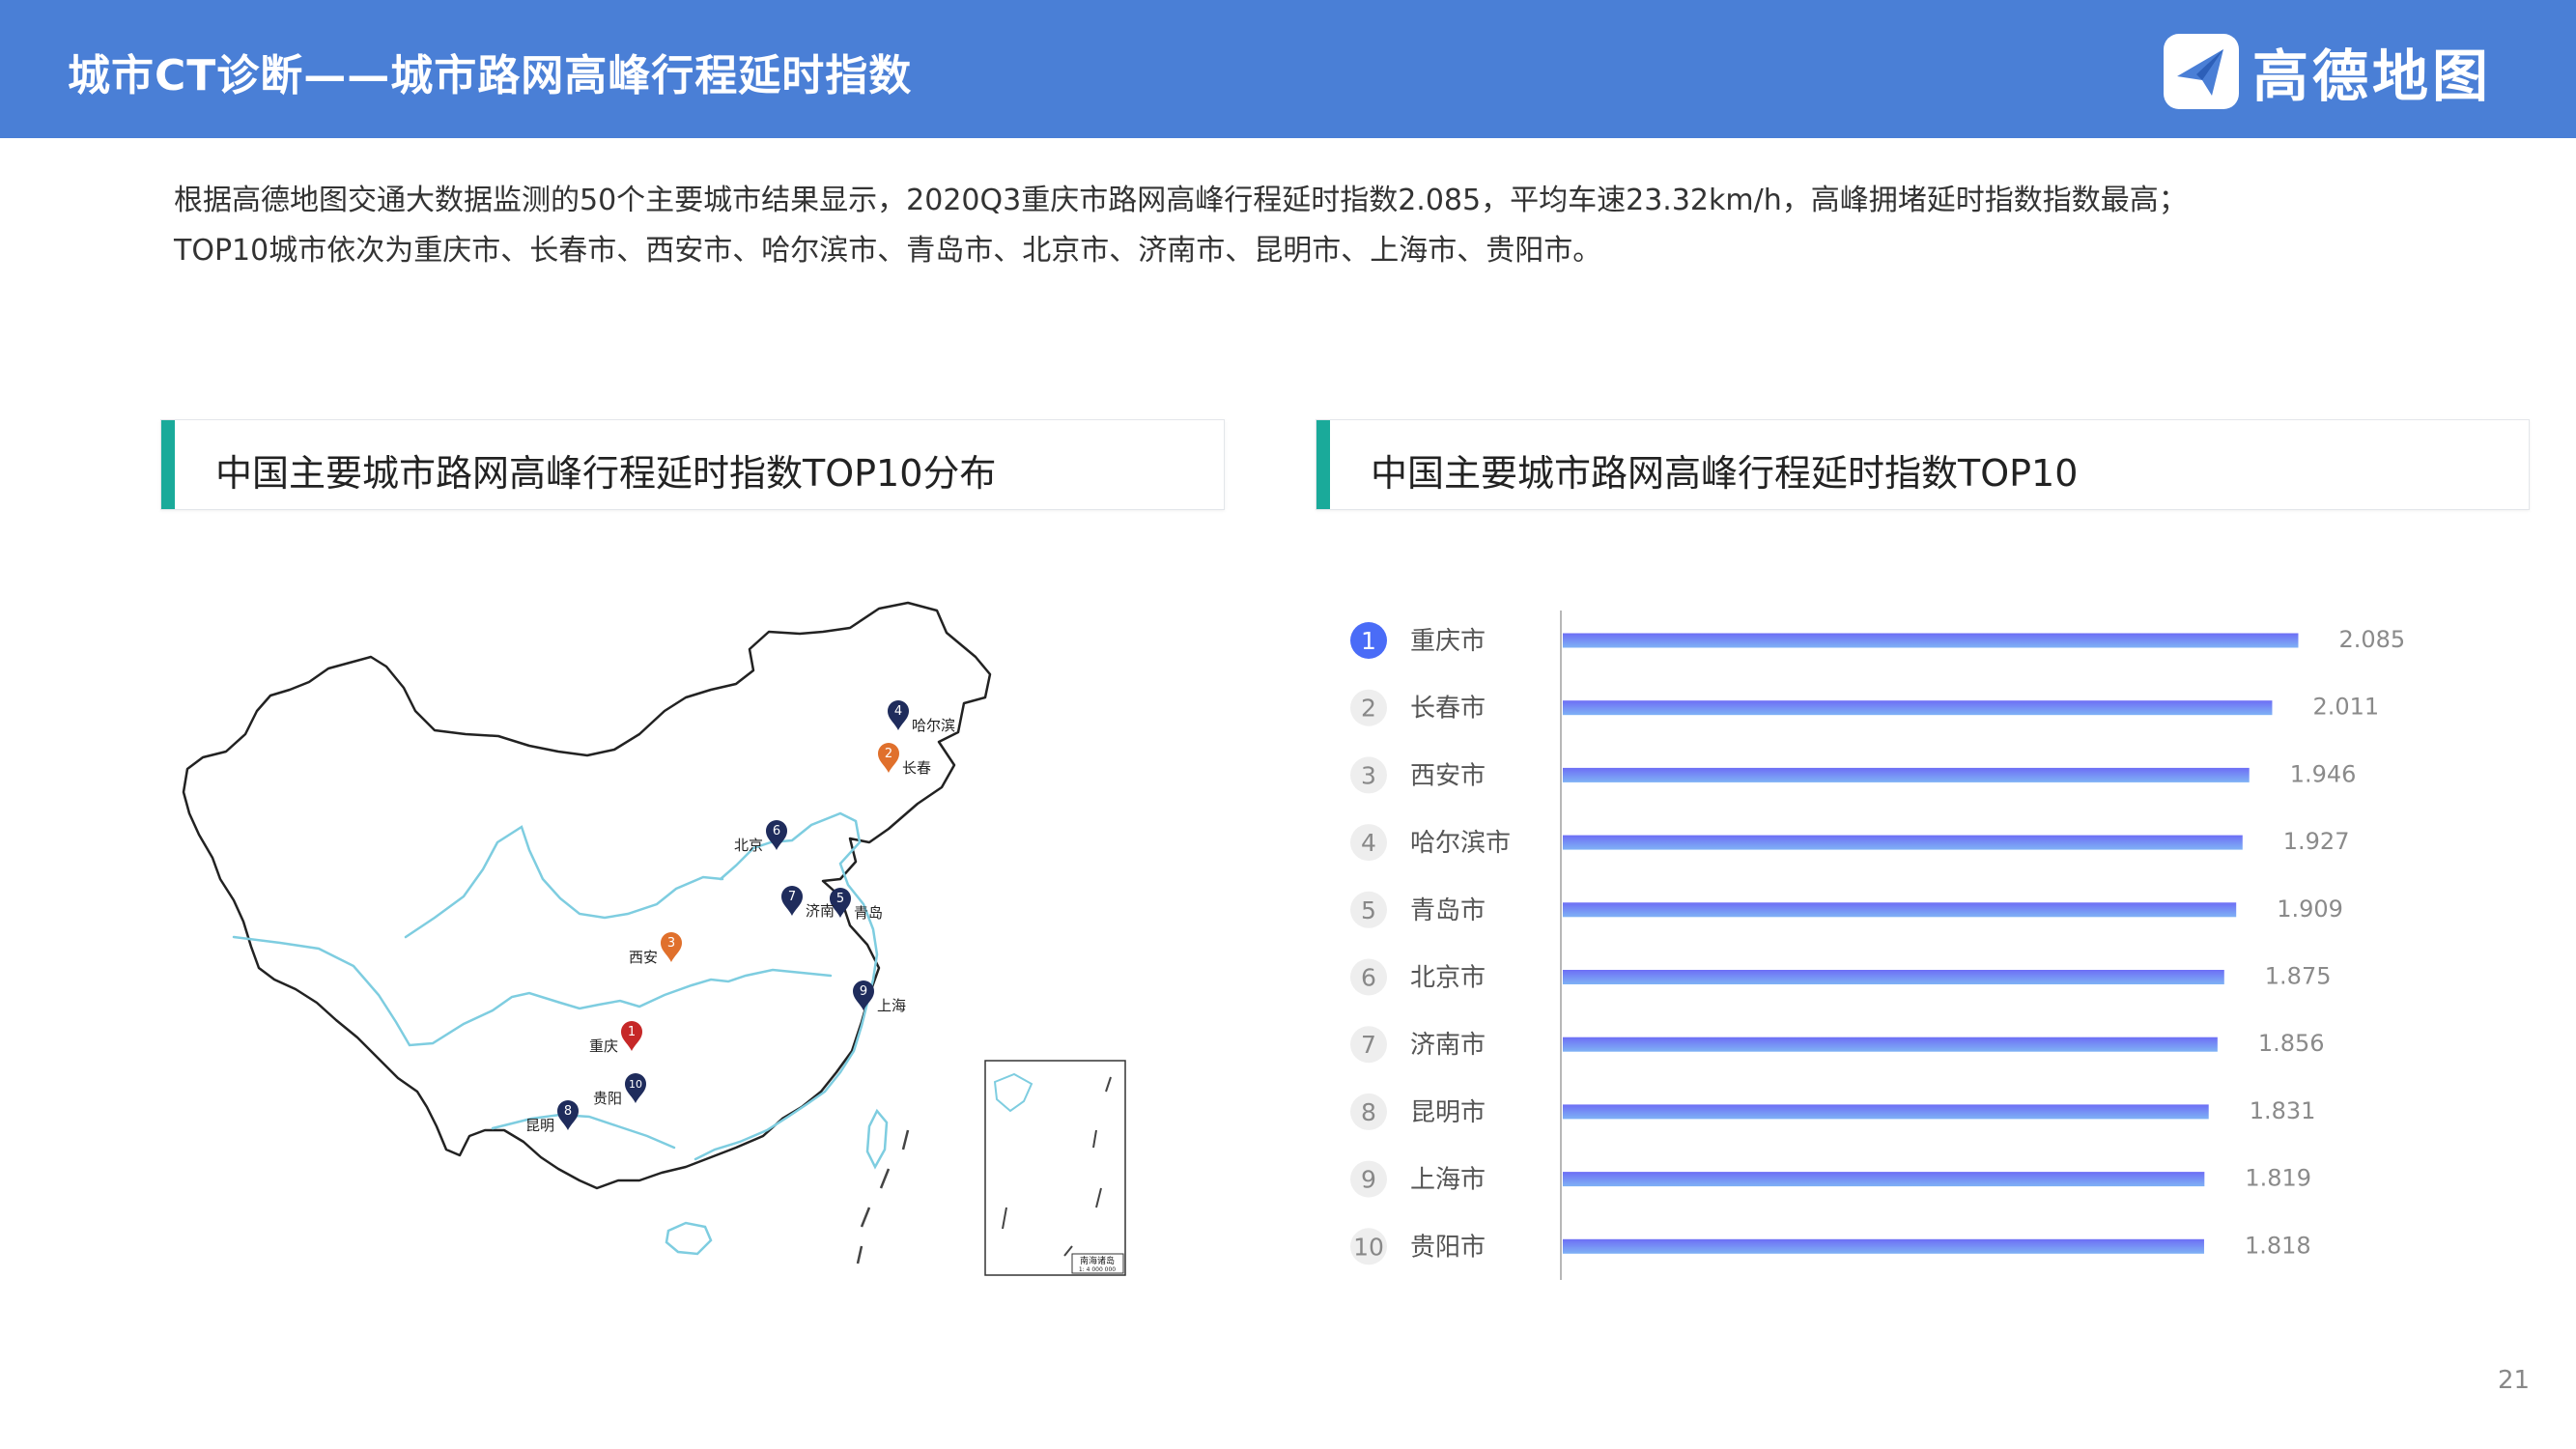 Image resolution: width=2576 pixels, height=1449 pixels. What do you see at coordinates (603, 1046) in the screenshot?
I see `map-city-label: 重庆` at bounding box center [603, 1046].